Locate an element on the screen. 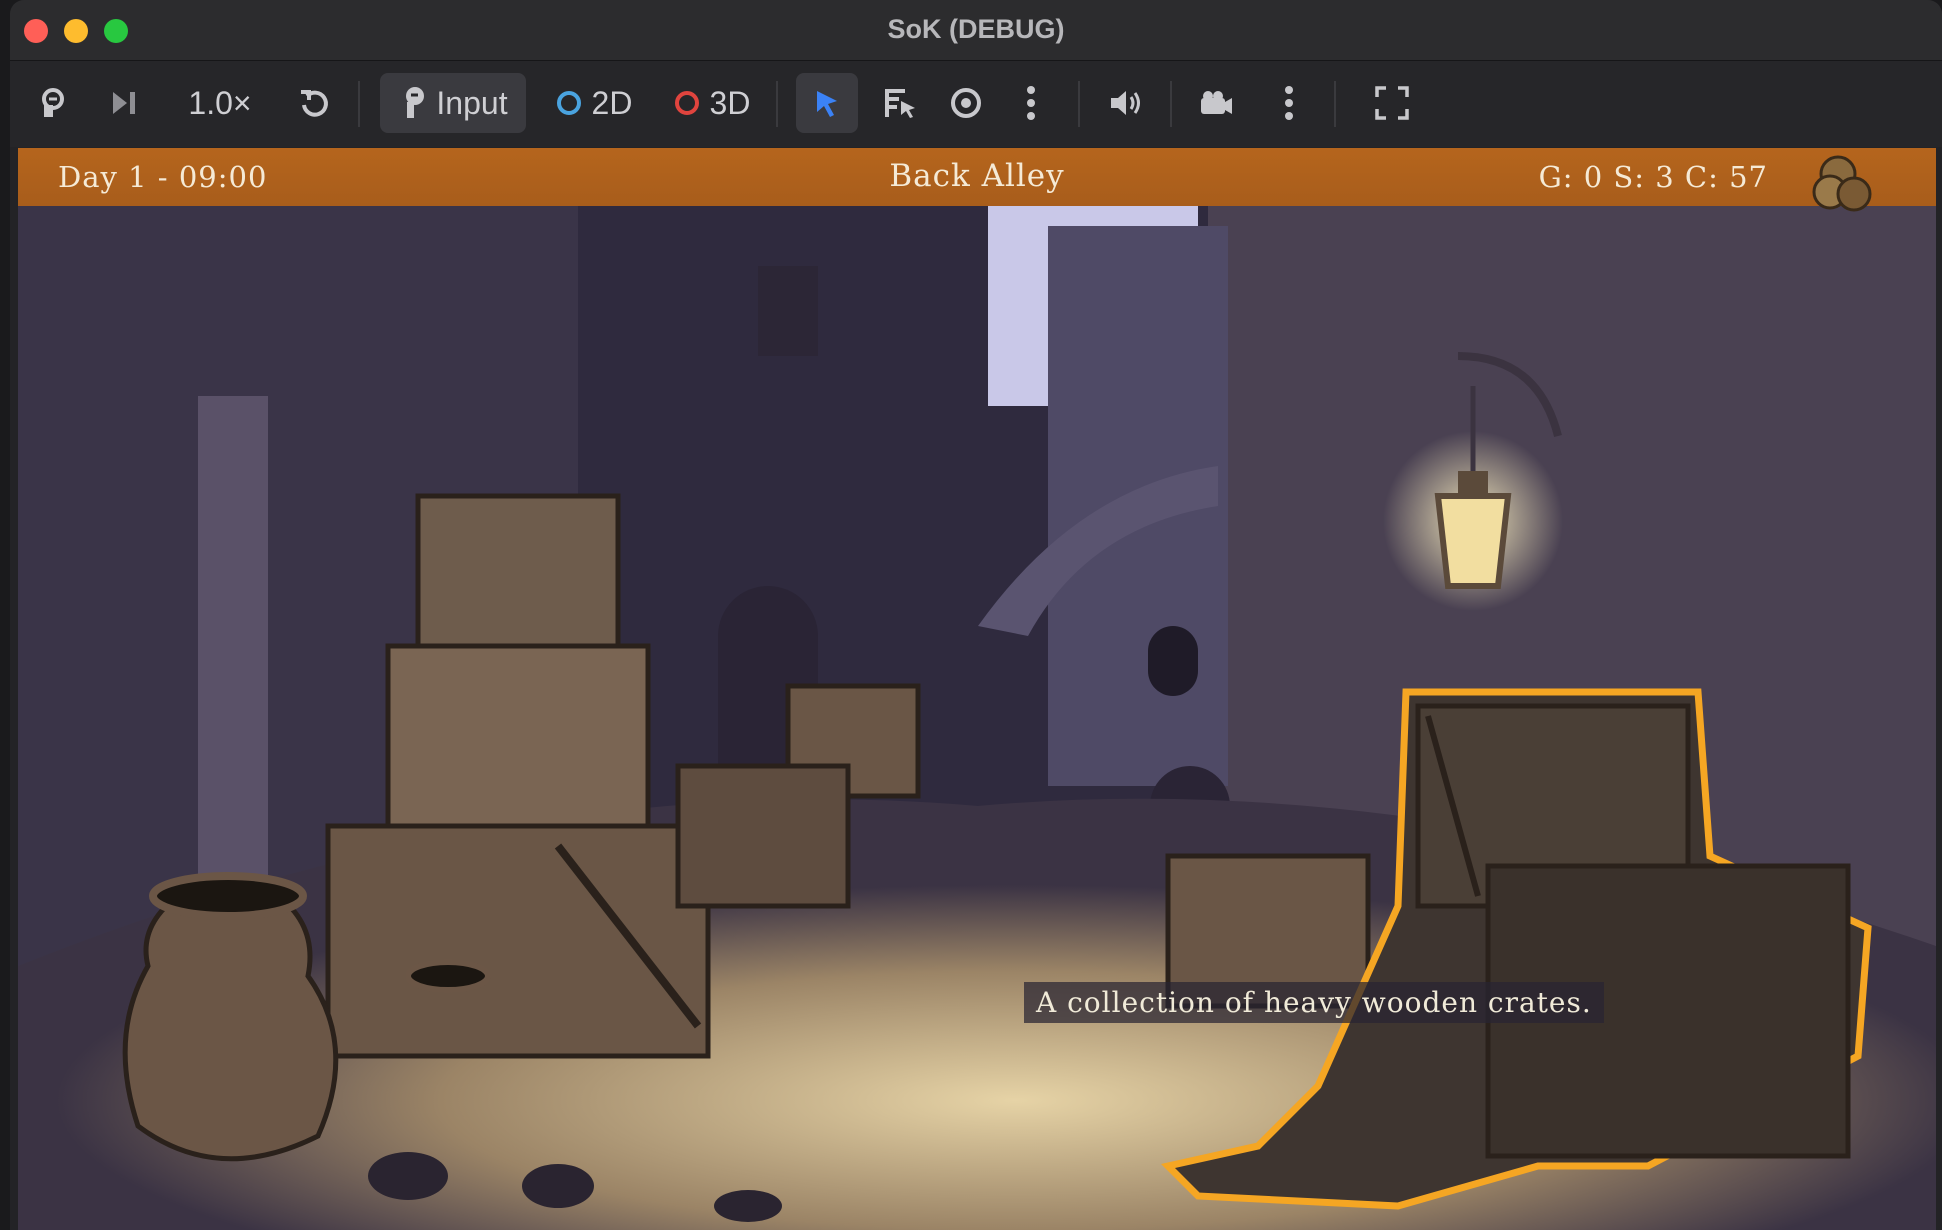 The image size is (1942, 1230). audio-button is located at coordinates (1126, 103).